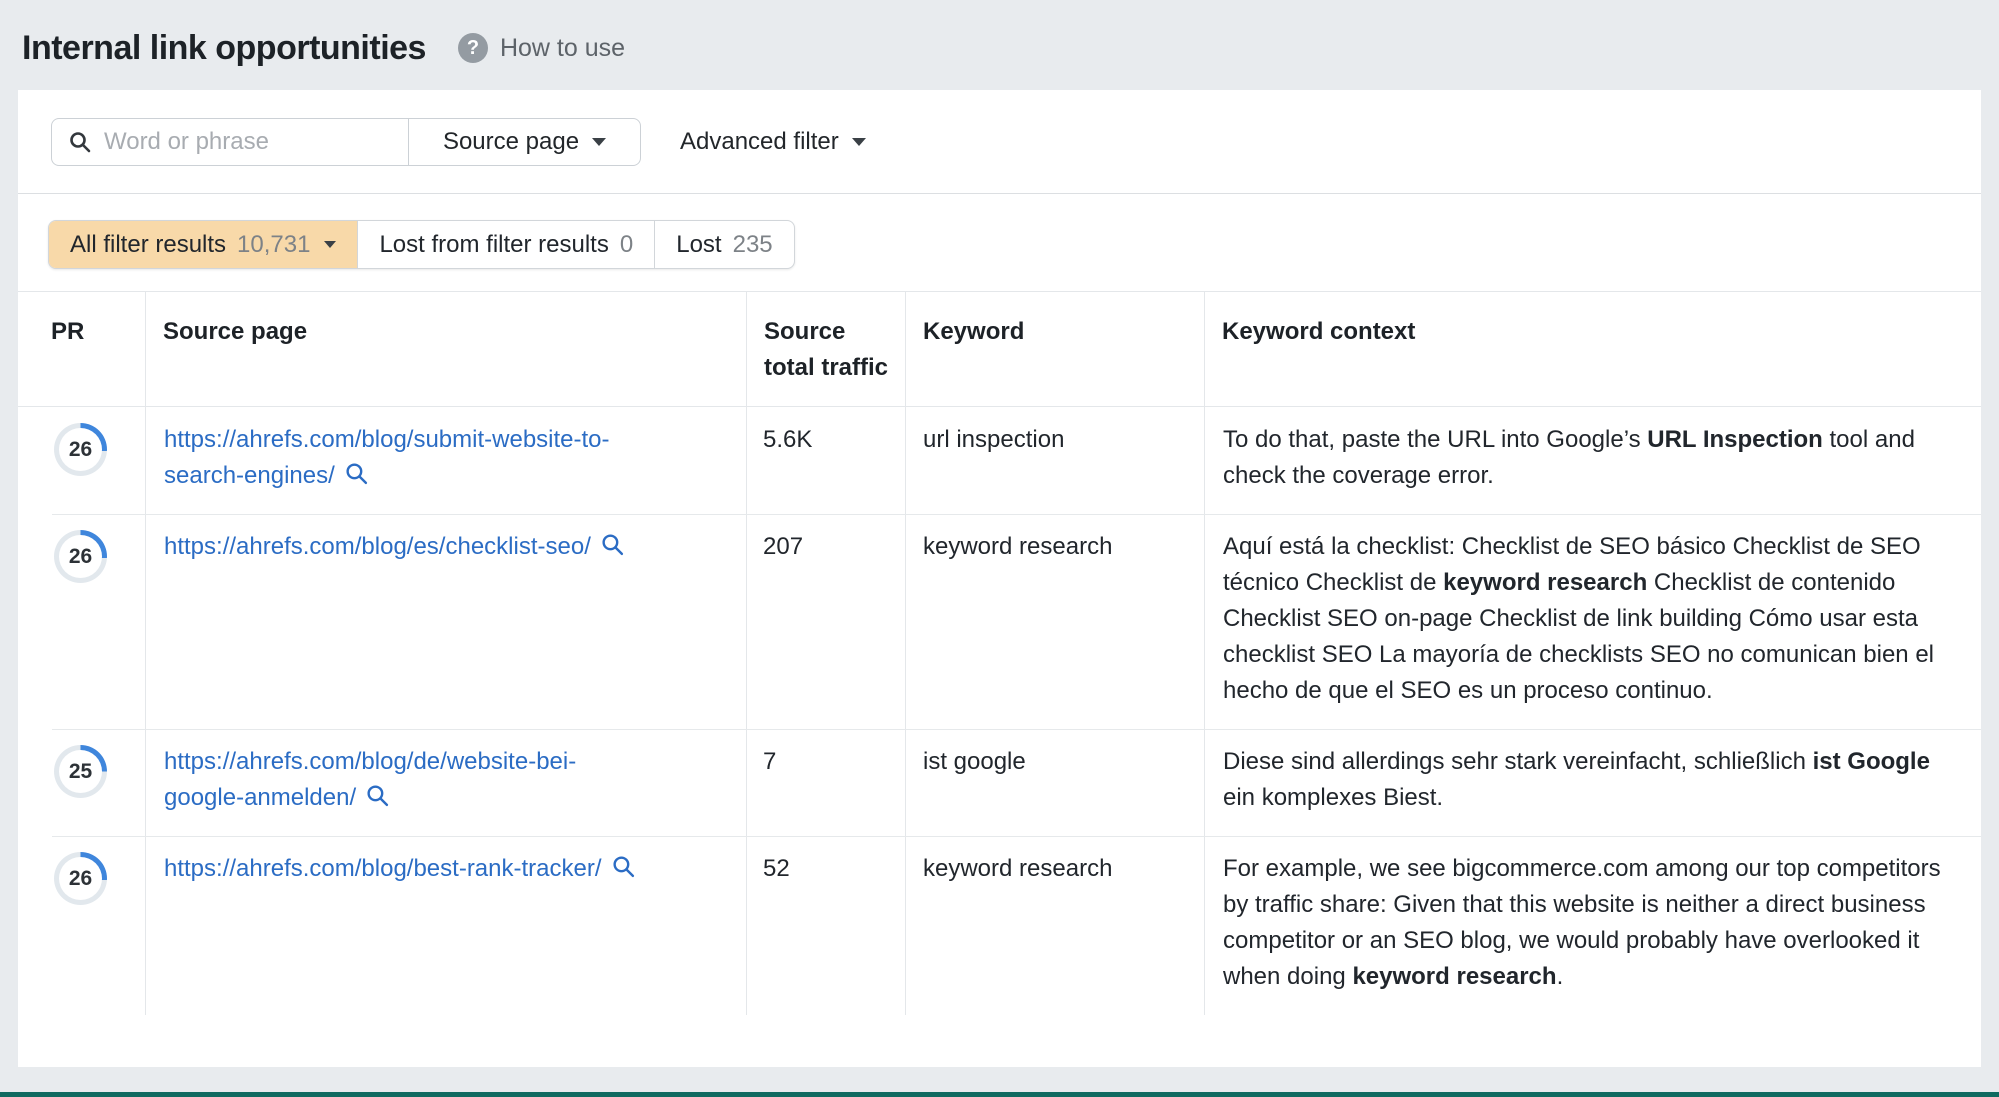  Describe the element at coordinates (1054, 782) in the screenshot. I see `keyword-cell: ist google` at that location.